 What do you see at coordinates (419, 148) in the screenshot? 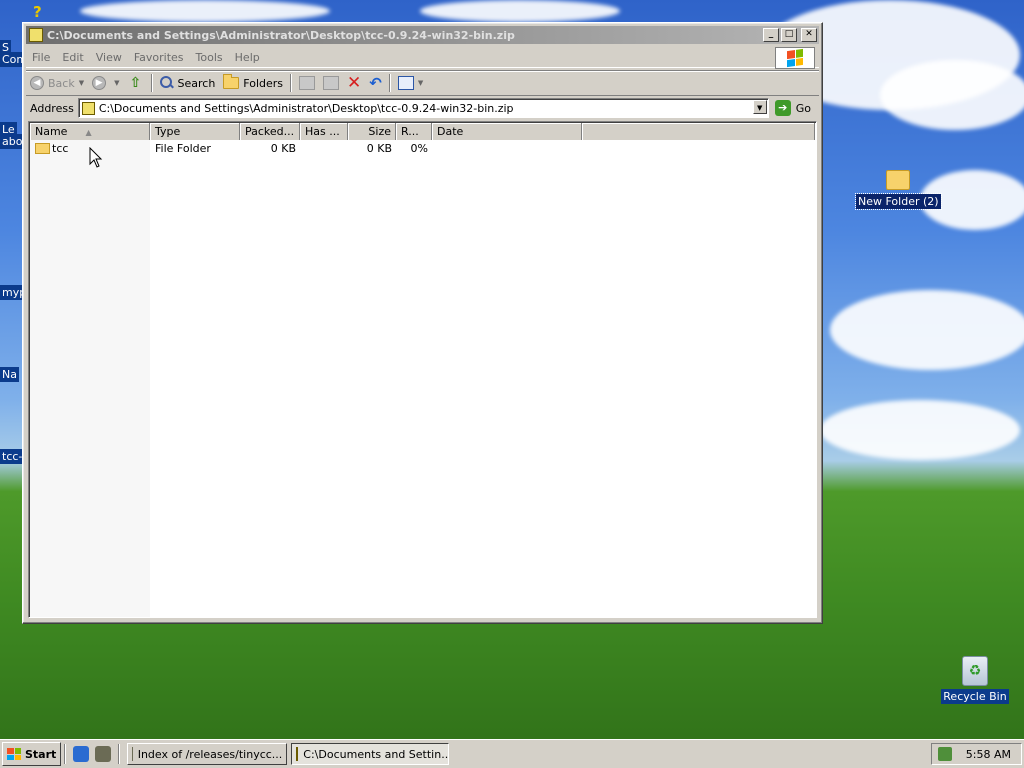
I see `cell-ratio: 0%` at bounding box center [419, 148].